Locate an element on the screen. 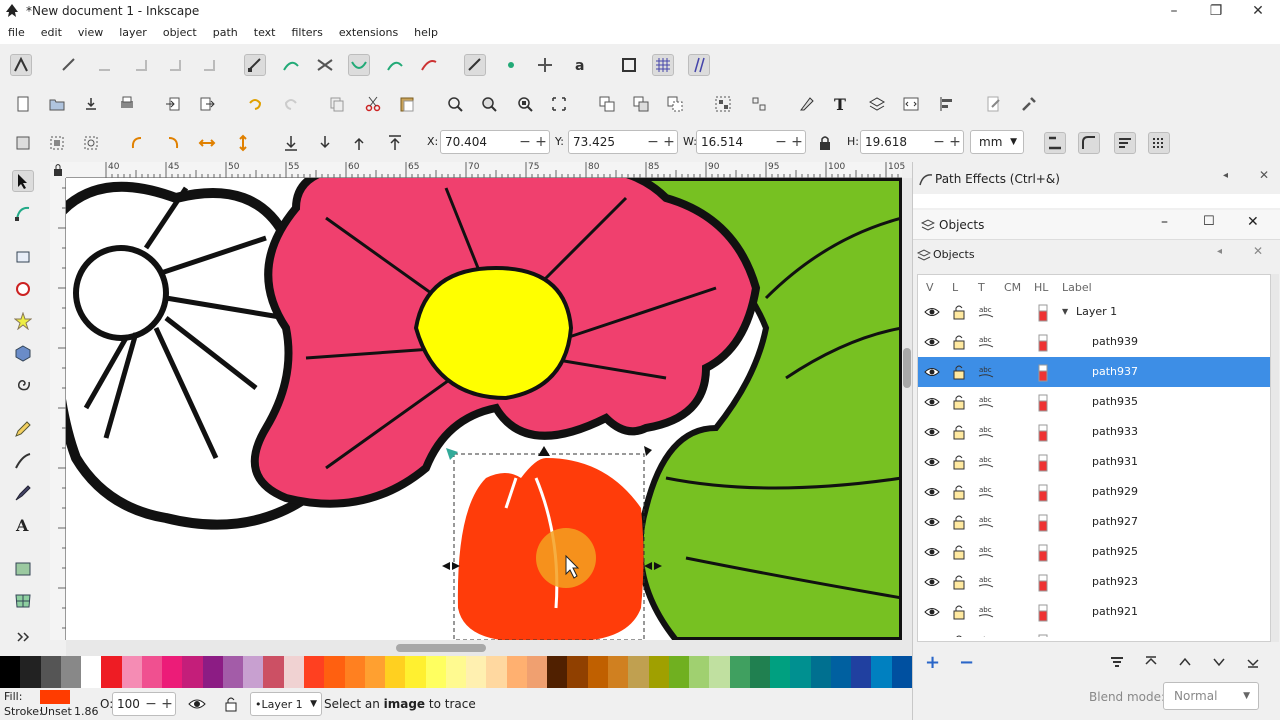 This screenshot has width=1280, height=720. remove-object-button: − is located at coordinates (966, 662).